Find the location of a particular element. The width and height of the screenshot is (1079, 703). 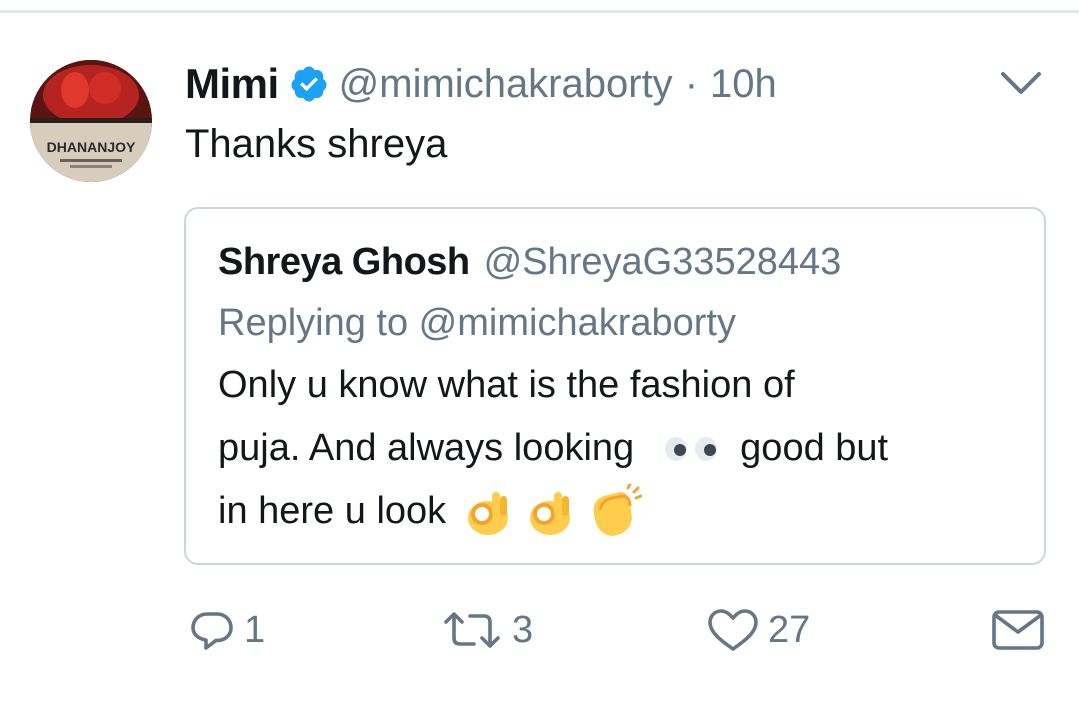

top-divider is located at coordinates (539, 11).